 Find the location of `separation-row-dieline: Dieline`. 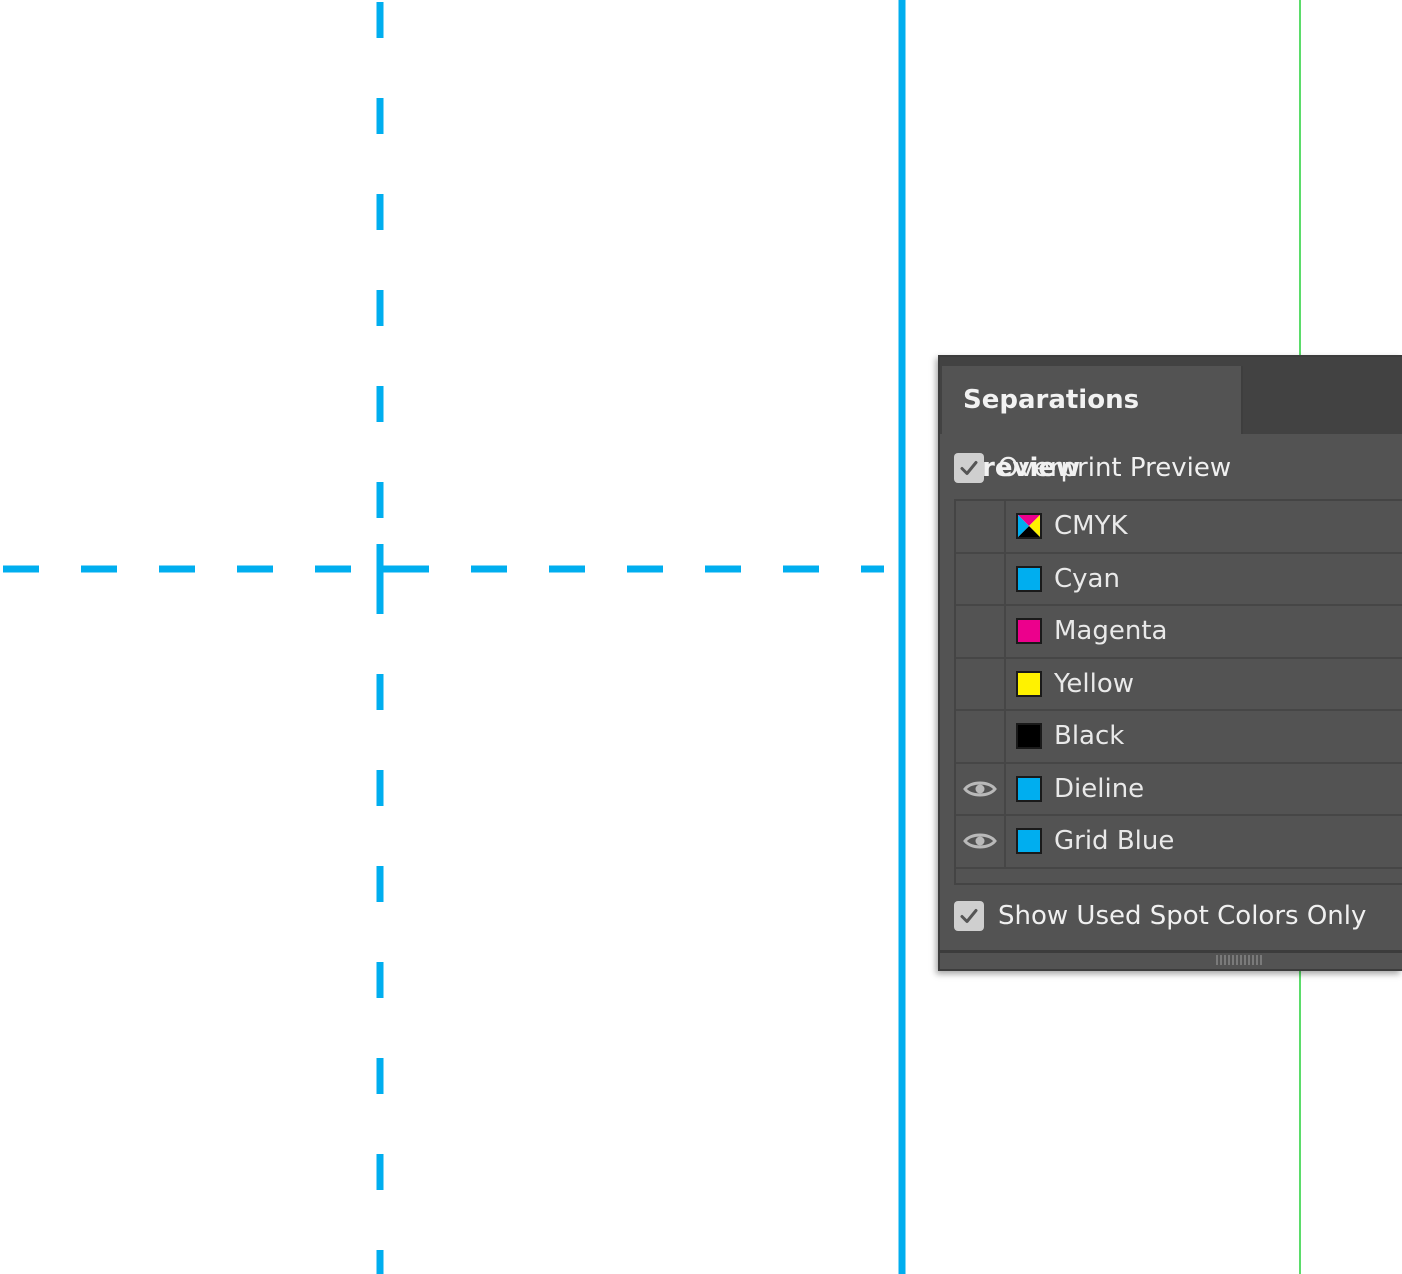

separation-row-dieline: Dieline is located at coordinates (1179, 789).